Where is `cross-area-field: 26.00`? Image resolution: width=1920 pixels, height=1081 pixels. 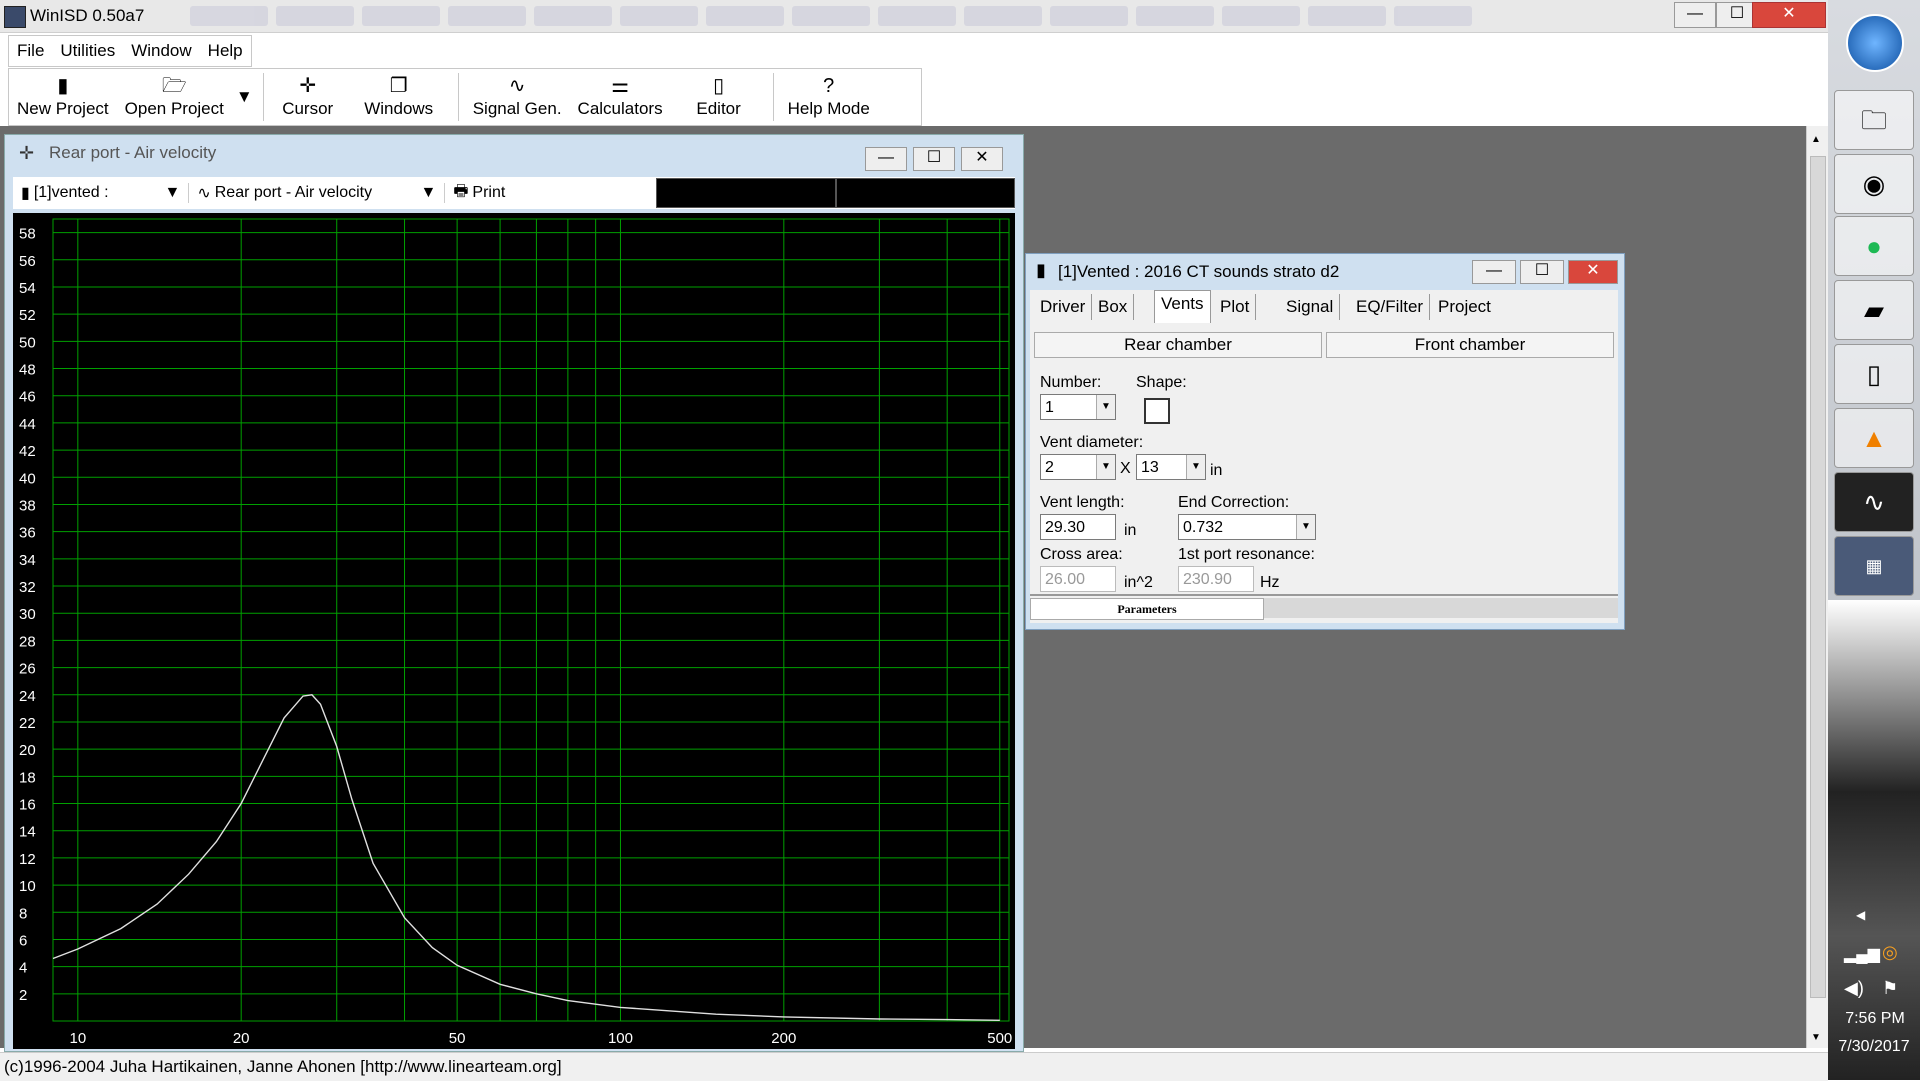
cross-area-field: 26.00 is located at coordinates (1078, 579).